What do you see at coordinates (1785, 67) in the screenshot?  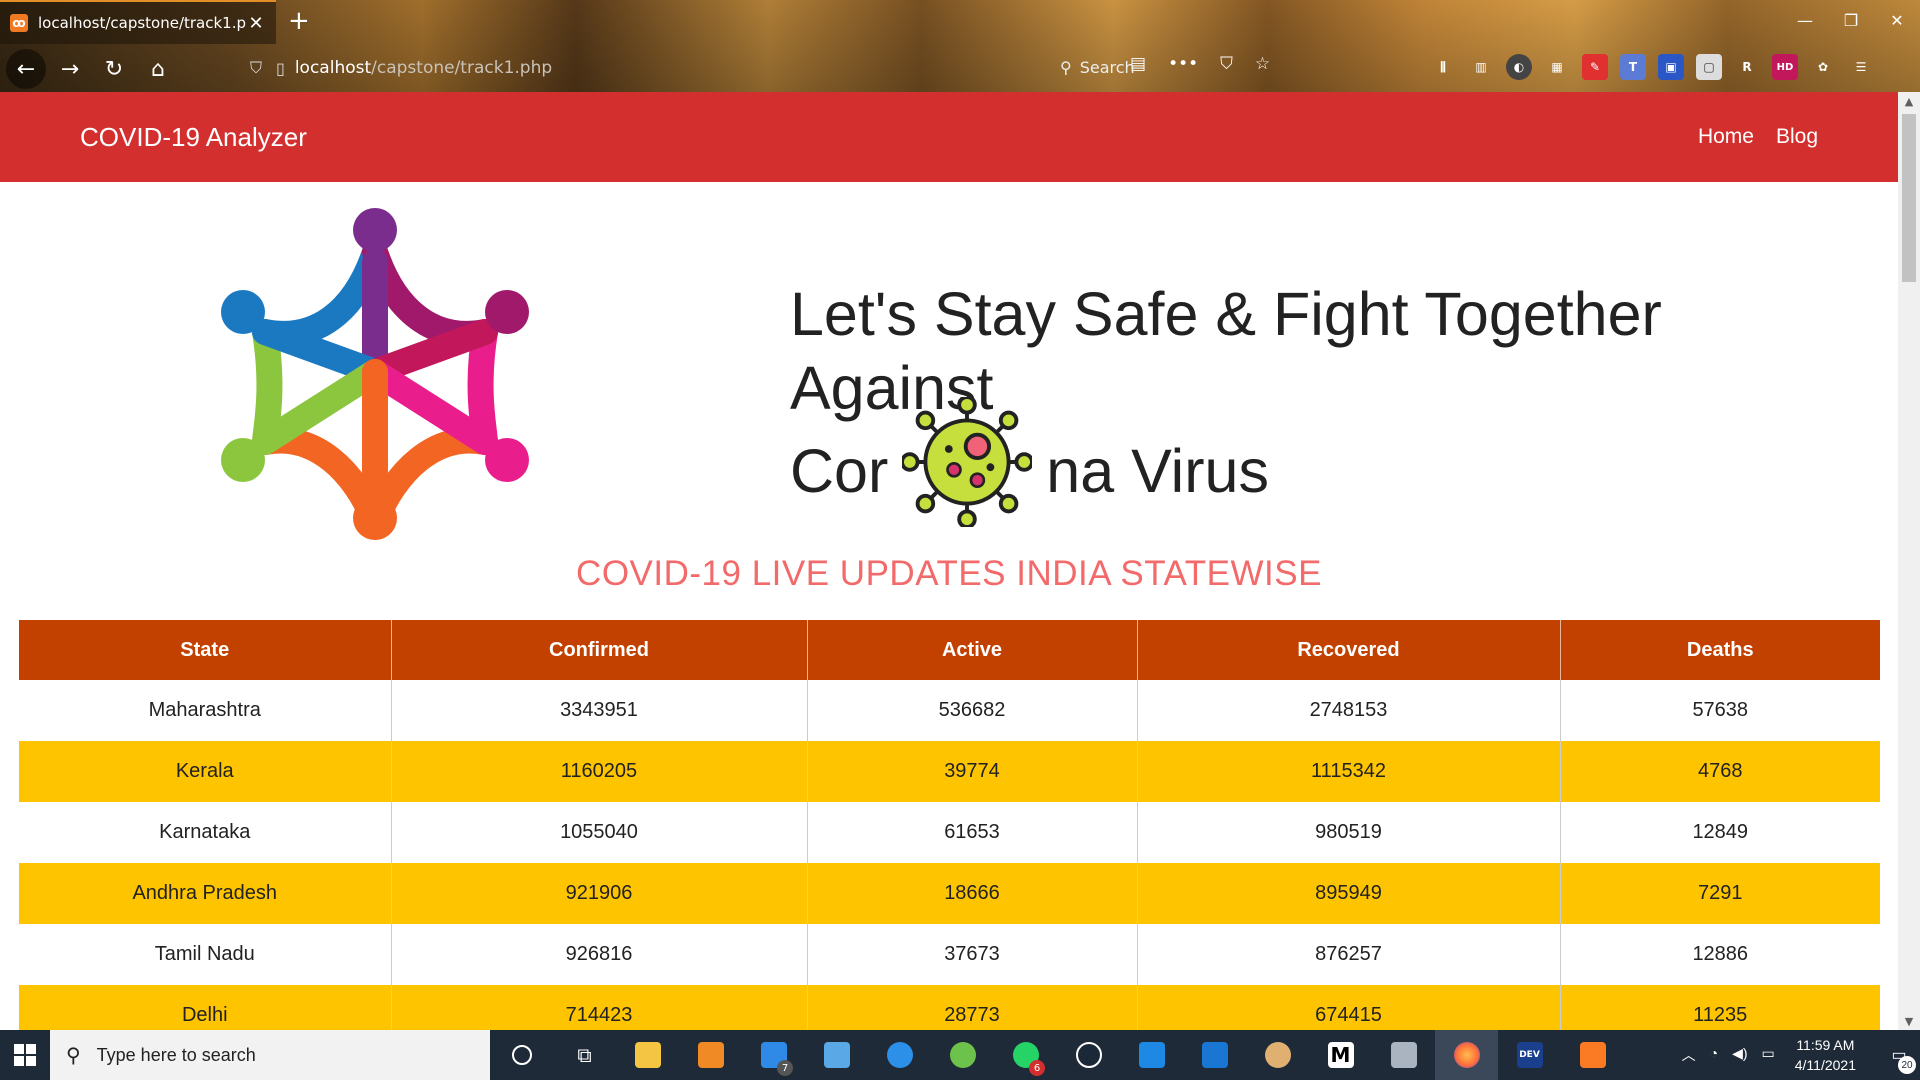 I see `hd-extension-icon: HD` at bounding box center [1785, 67].